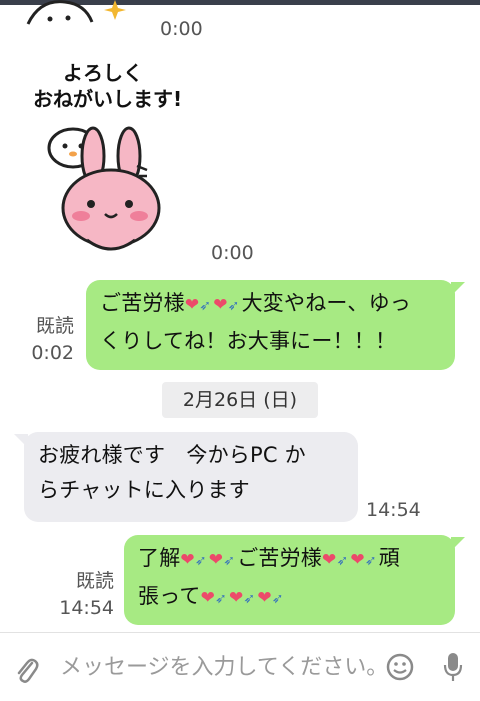  I want to click on emoji-icon, so click(400, 669).